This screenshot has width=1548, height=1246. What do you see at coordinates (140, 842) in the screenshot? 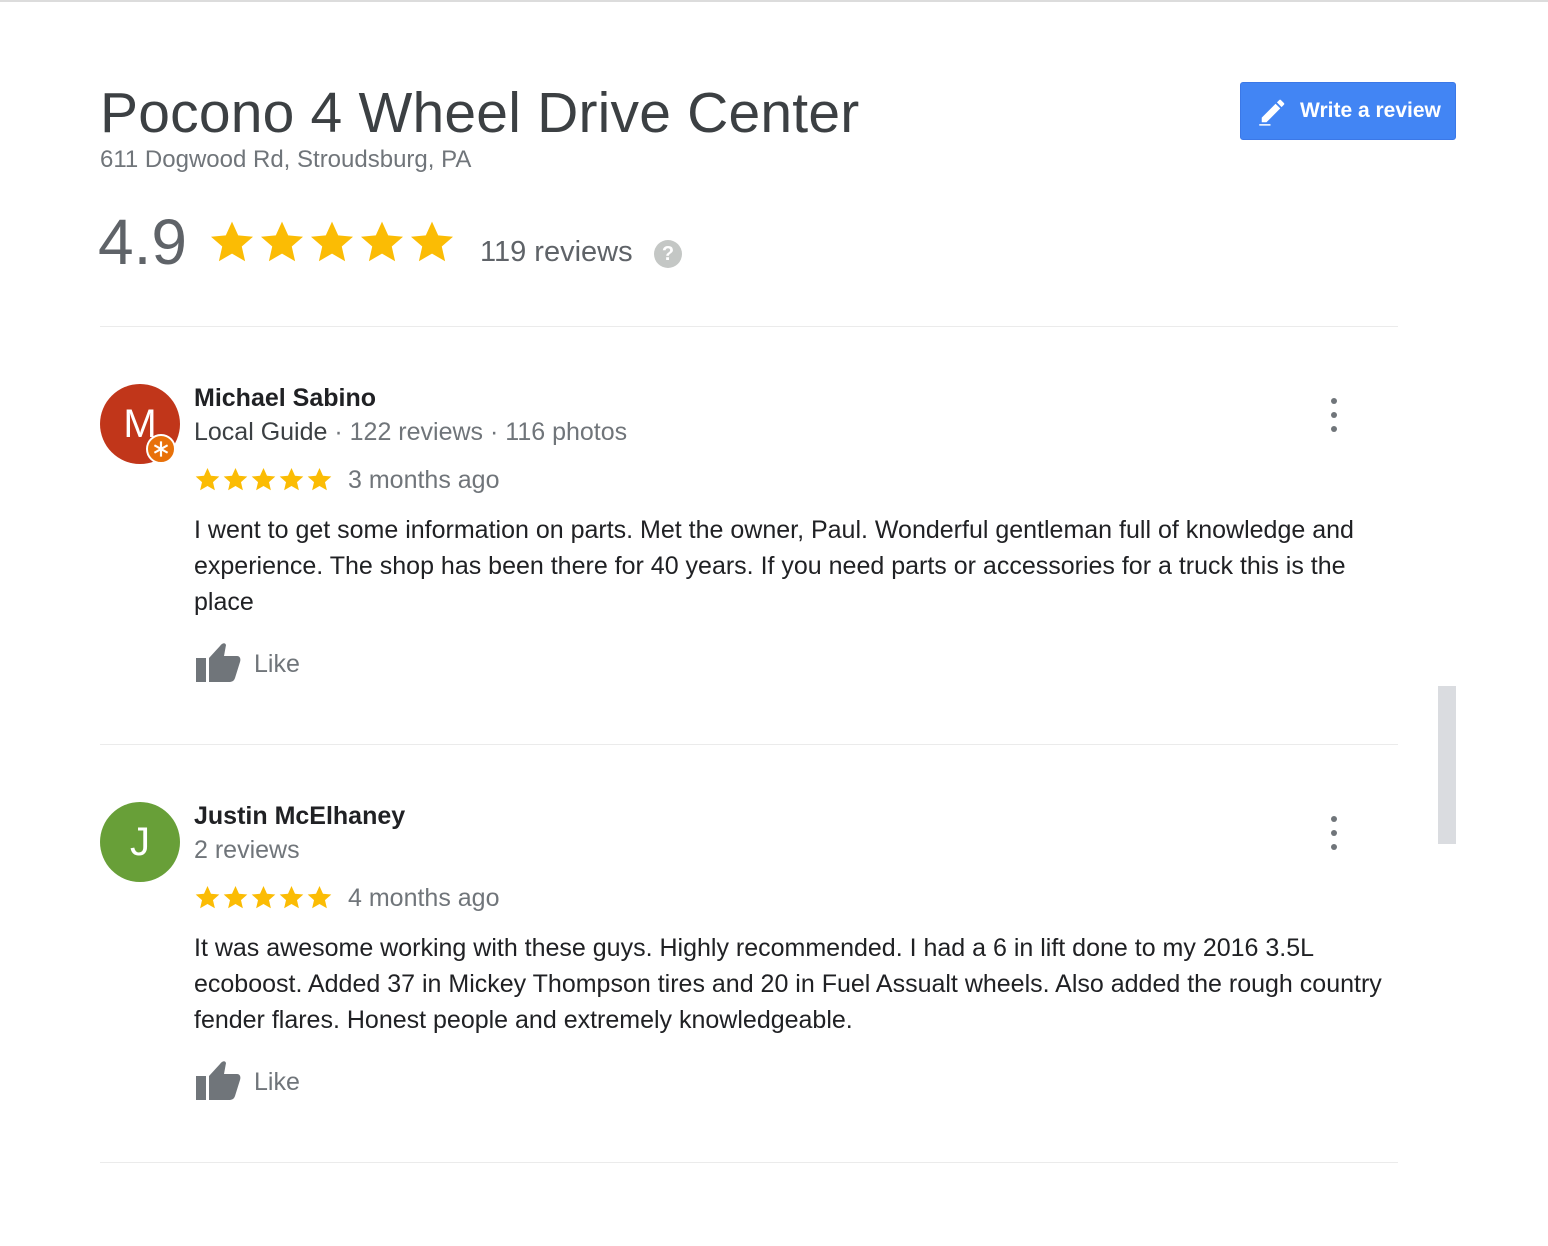
I see `avatar: J` at bounding box center [140, 842].